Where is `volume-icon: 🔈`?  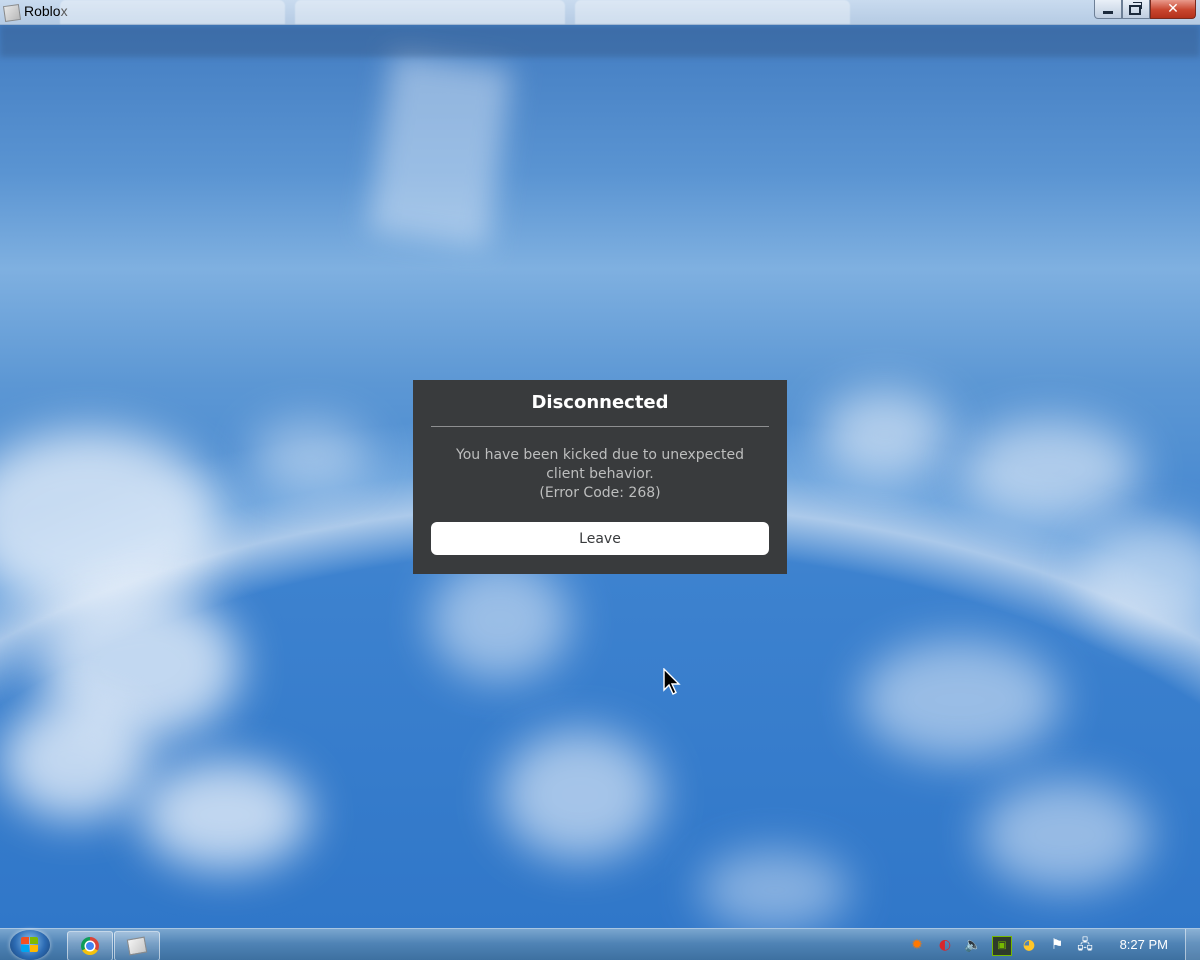 volume-icon: 🔈 is located at coordinates (973, 945).